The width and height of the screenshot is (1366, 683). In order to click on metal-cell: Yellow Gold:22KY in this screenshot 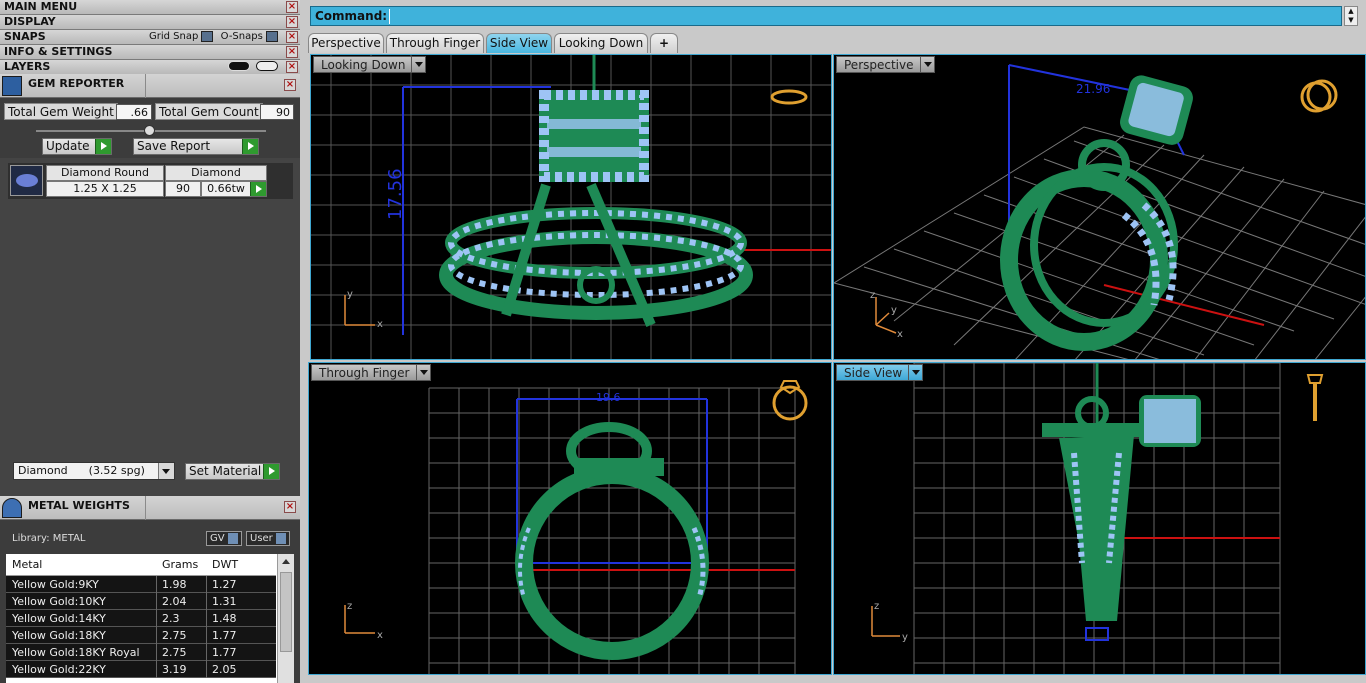, I will do `click(59, 669)`.